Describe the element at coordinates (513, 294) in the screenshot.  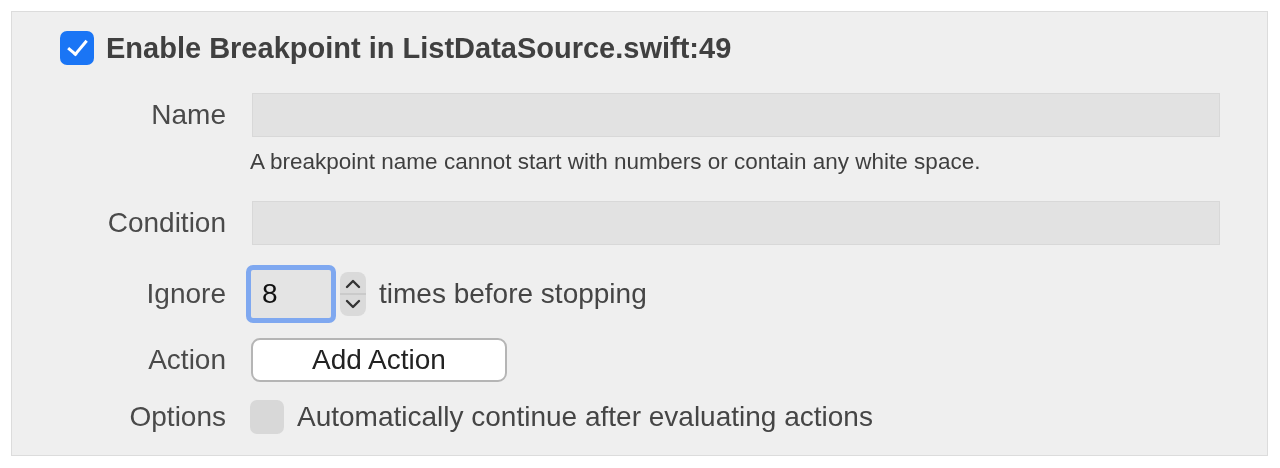
I see `times-text: times before stopping` at that location.